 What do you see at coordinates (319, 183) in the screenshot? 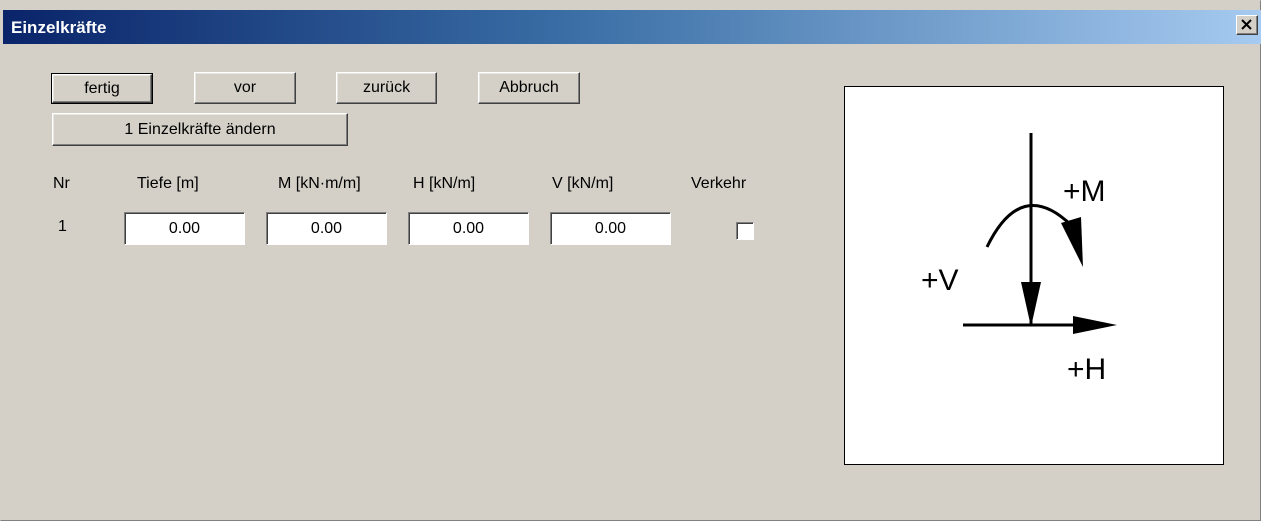
I see `header-m: M [kN·m/m]` at bounding box center [319, 183].